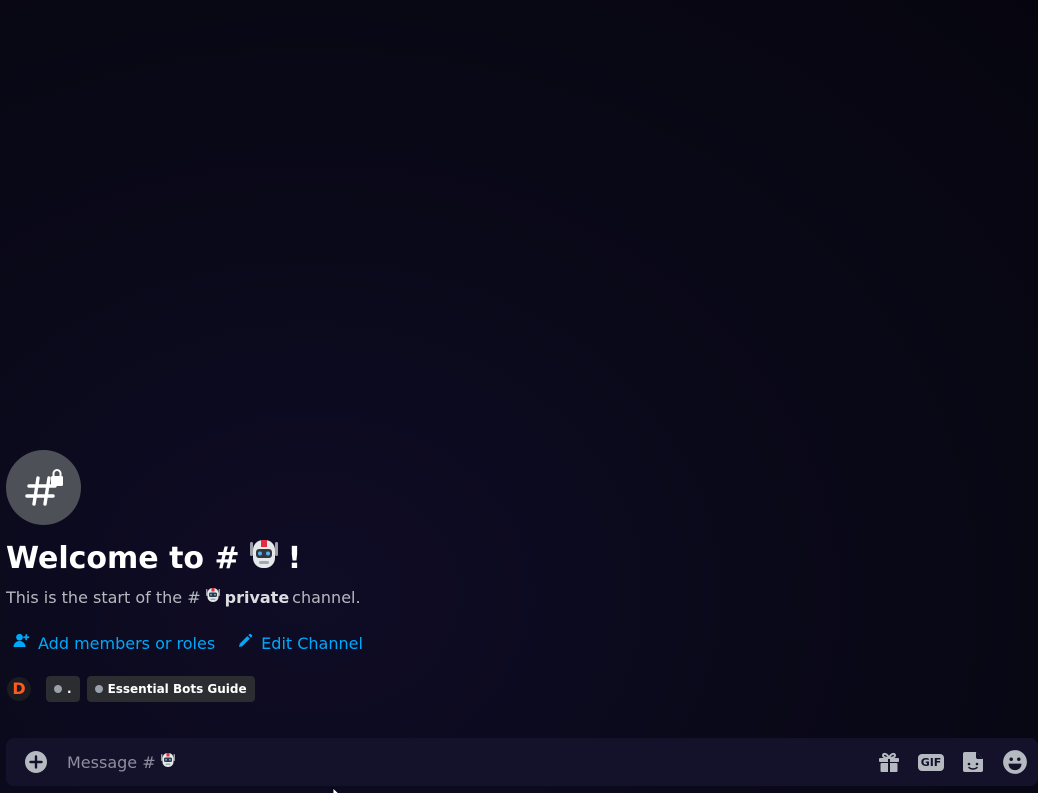 The image size is (1038, 793). I want to click on message-input: Message #, so click(471, 762).